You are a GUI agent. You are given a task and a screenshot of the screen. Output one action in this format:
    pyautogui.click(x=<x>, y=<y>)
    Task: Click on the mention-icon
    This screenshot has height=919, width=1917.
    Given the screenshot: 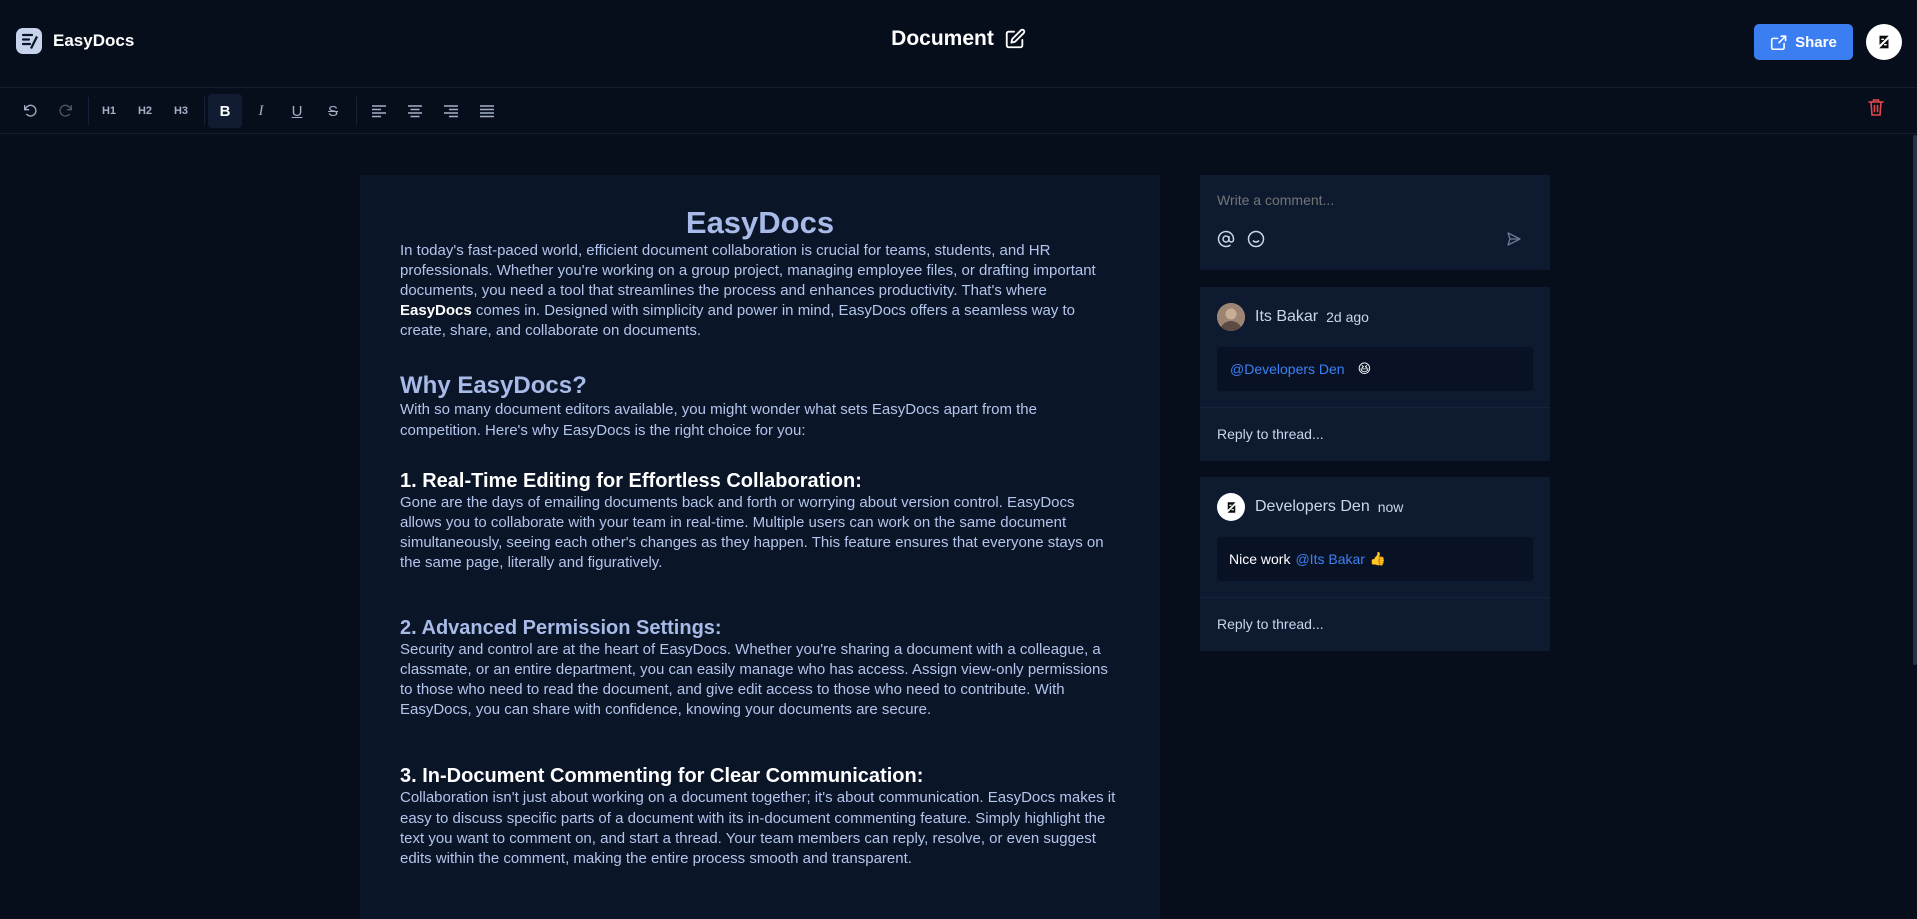 What is the action you would take?
    pyautogui.click(x=1226, y=239)
    